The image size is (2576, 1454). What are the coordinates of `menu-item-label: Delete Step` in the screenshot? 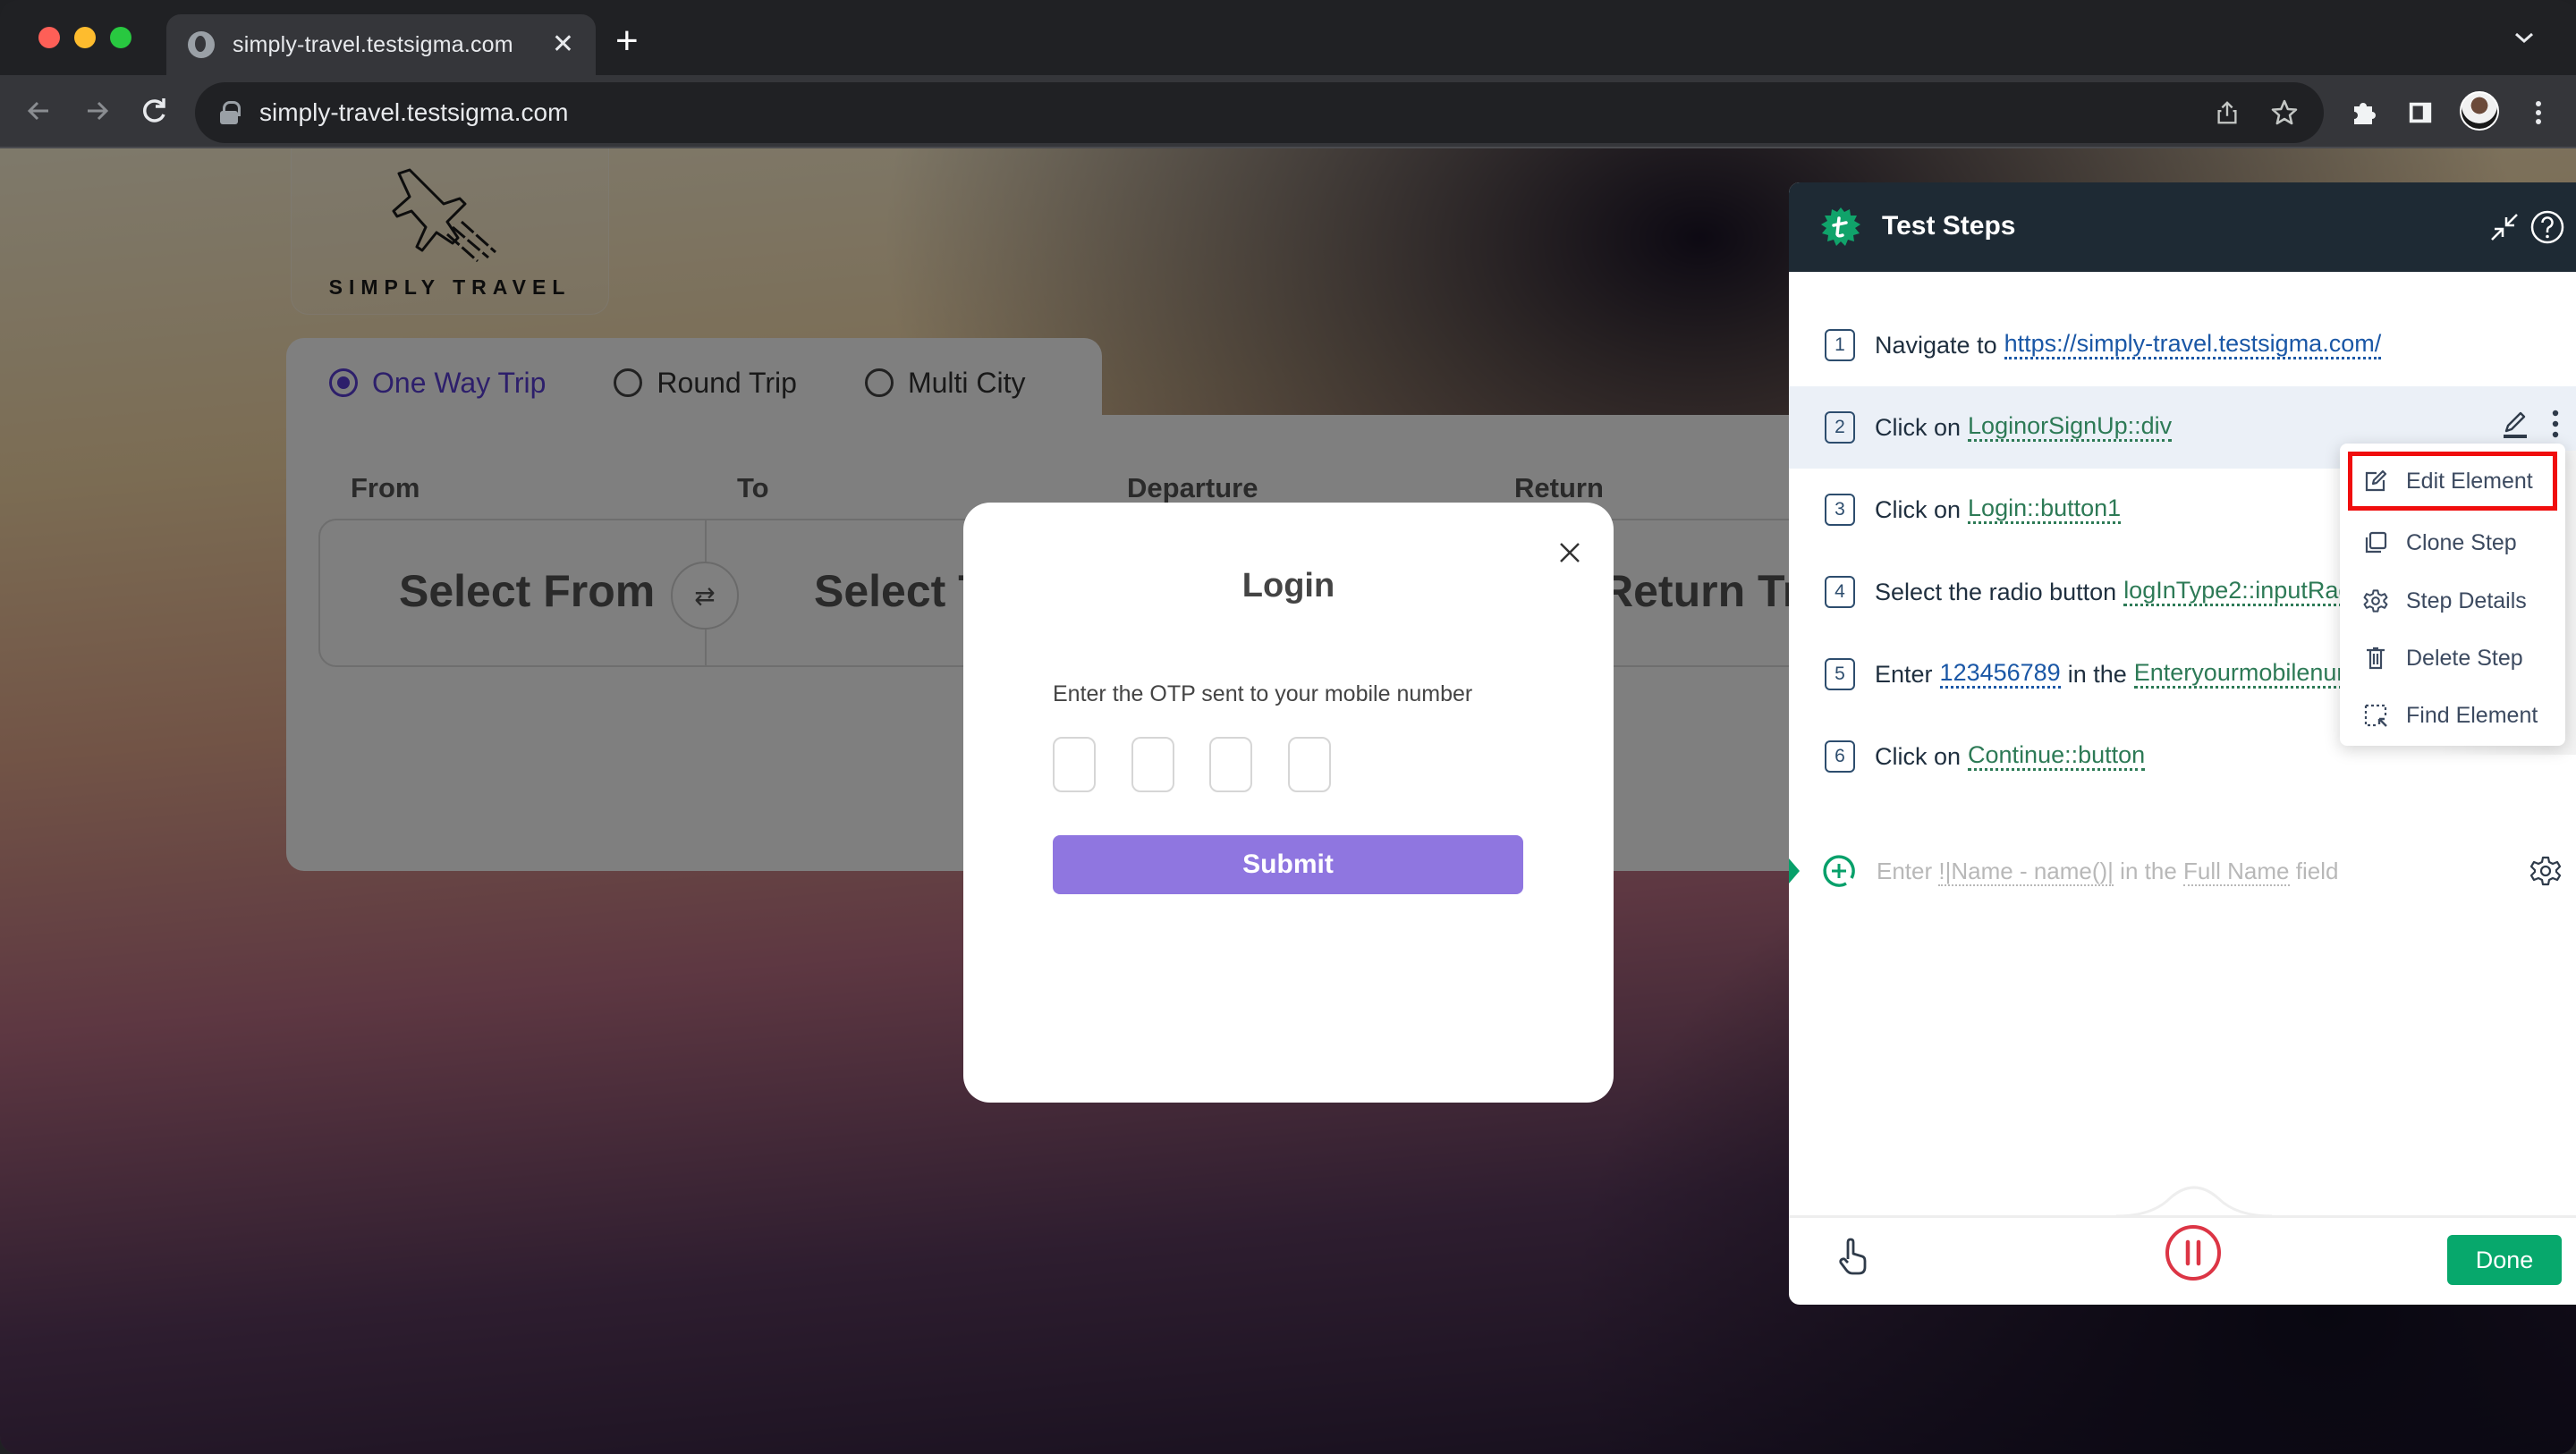 It's located at (2464, 658).